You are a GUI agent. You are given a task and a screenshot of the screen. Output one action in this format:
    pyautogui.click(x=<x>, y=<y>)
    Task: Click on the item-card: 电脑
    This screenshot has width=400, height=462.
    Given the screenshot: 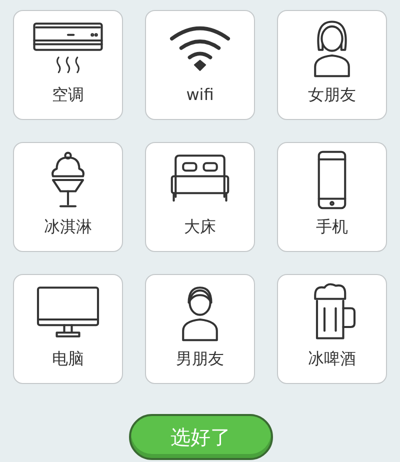 What is the action you would take?
    pyautogui.click(x=68, y=329)
    